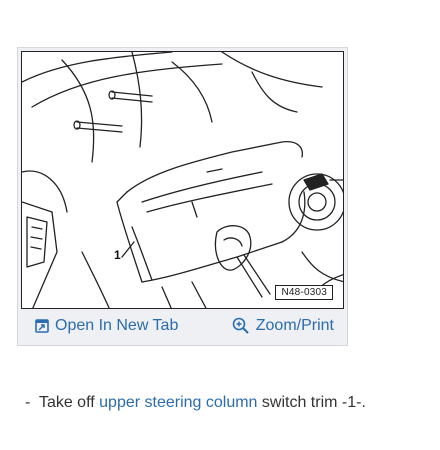 The image size is (440, 450). I want to click on upper-steering-column-link: upper steering column, so click(178, 402).